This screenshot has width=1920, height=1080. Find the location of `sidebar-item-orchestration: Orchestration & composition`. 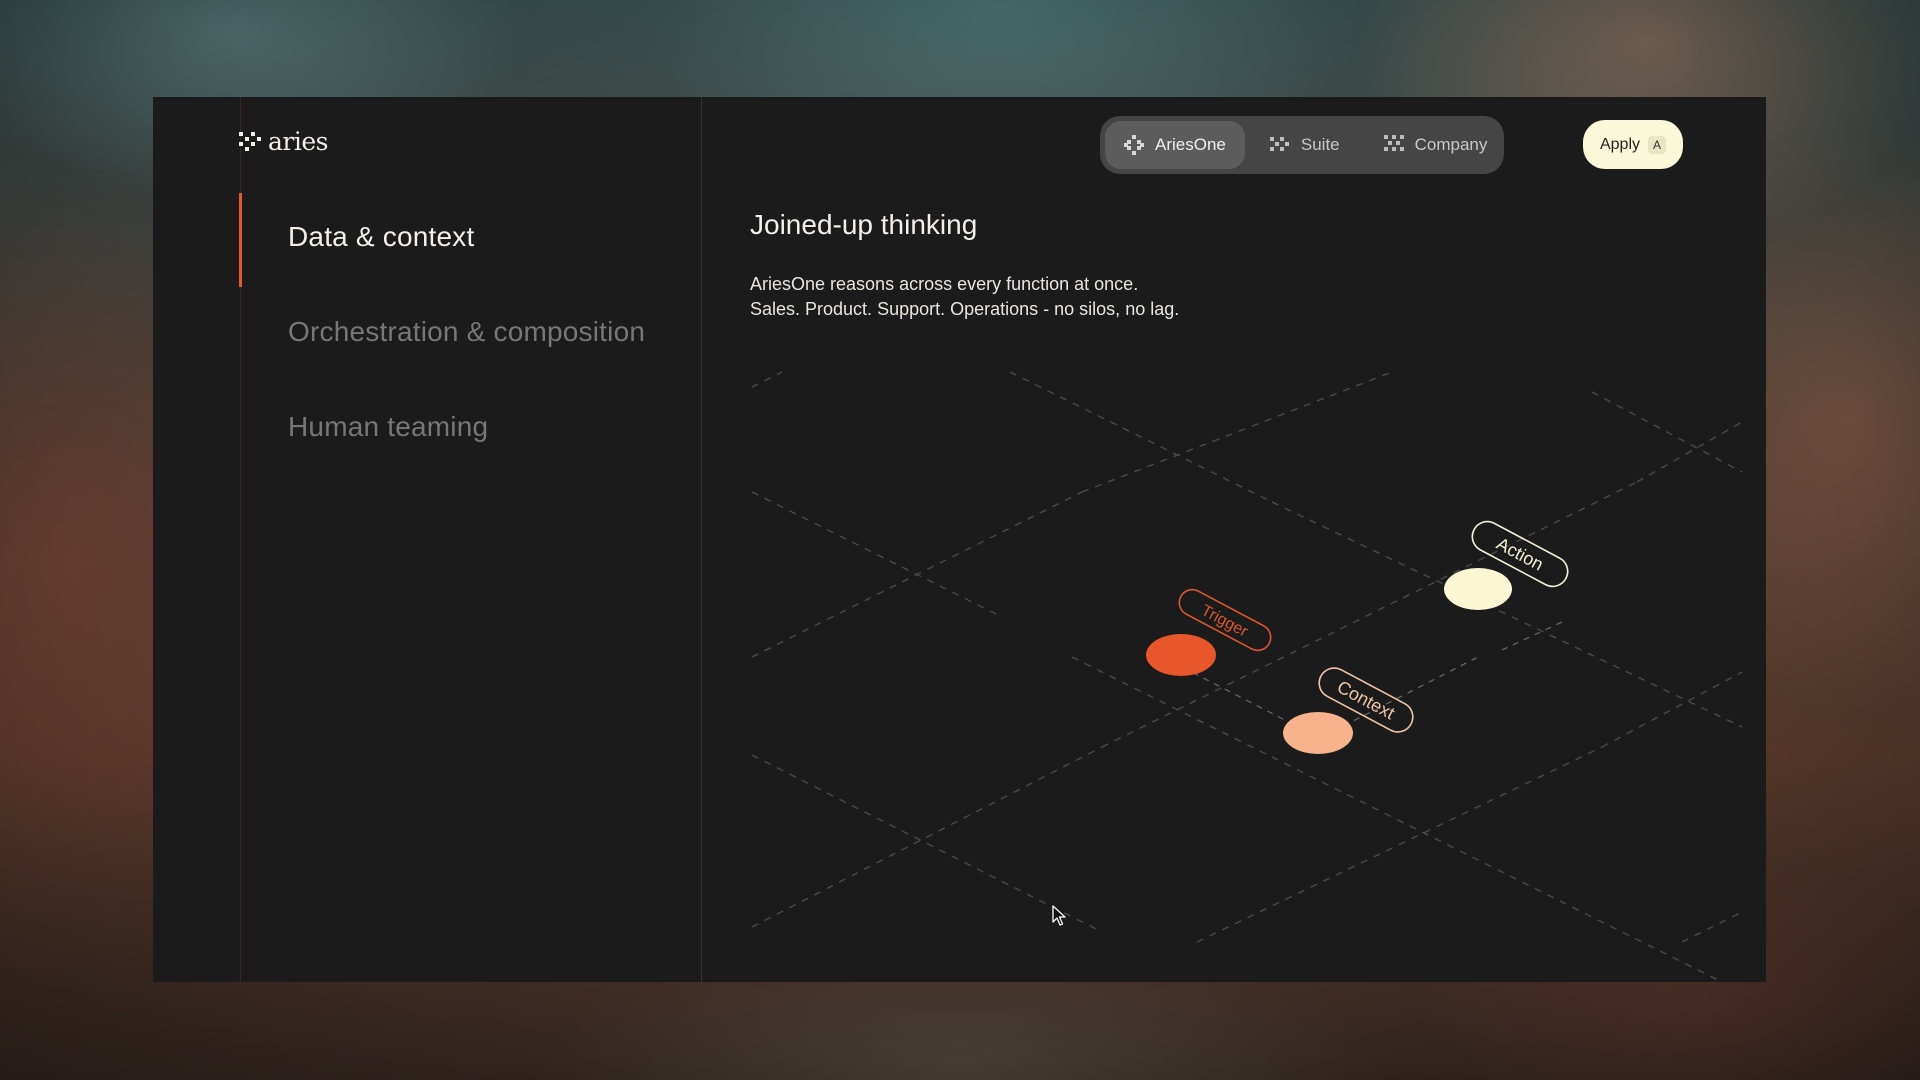

sidebar-item-orchestration: Orchestration & composition is located at coordinates (466, 332).